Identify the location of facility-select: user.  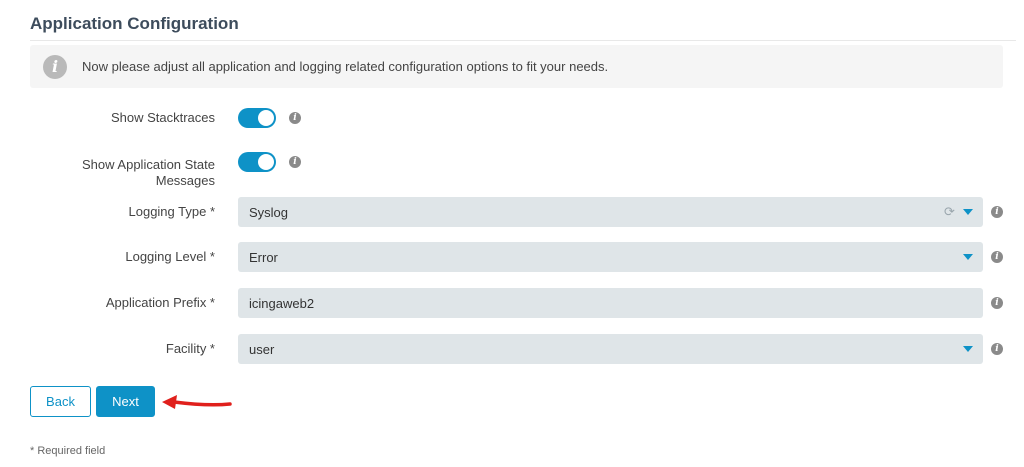
(610, 349).